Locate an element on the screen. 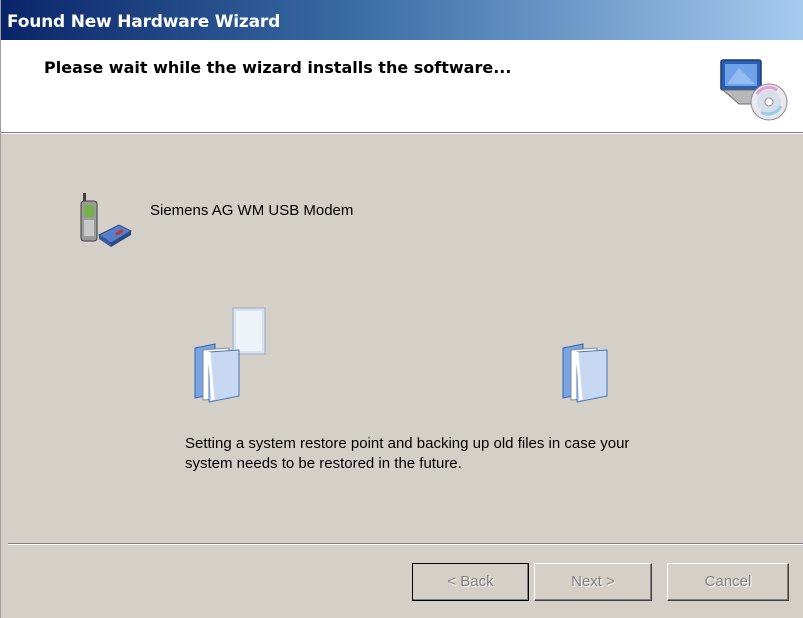 Image resolution: width=803 pixels, height=618 pixels. device-name: Siemens AG WM USB Modem is located at coordinates (252, 210).